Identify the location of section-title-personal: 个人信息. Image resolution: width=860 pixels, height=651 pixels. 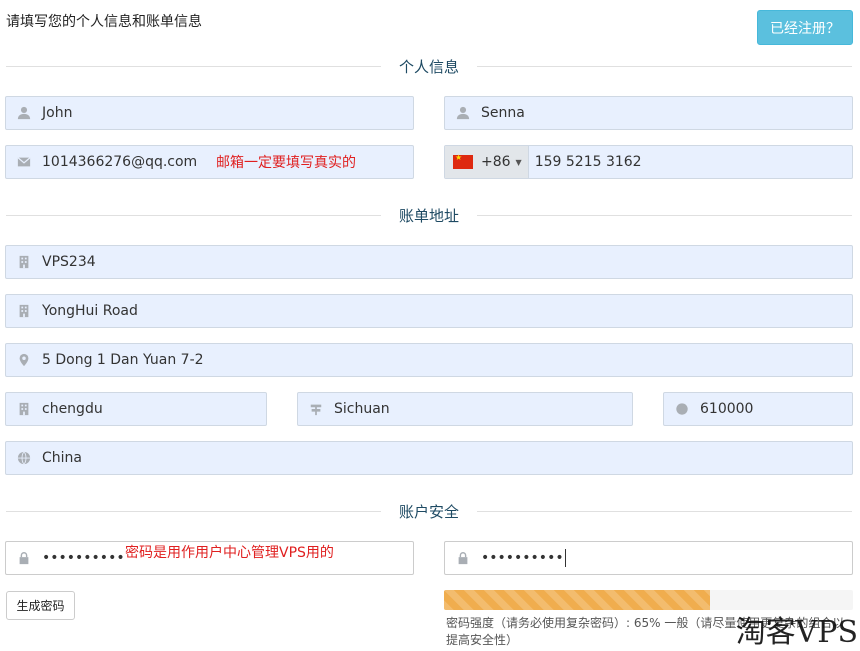
(428, 66).